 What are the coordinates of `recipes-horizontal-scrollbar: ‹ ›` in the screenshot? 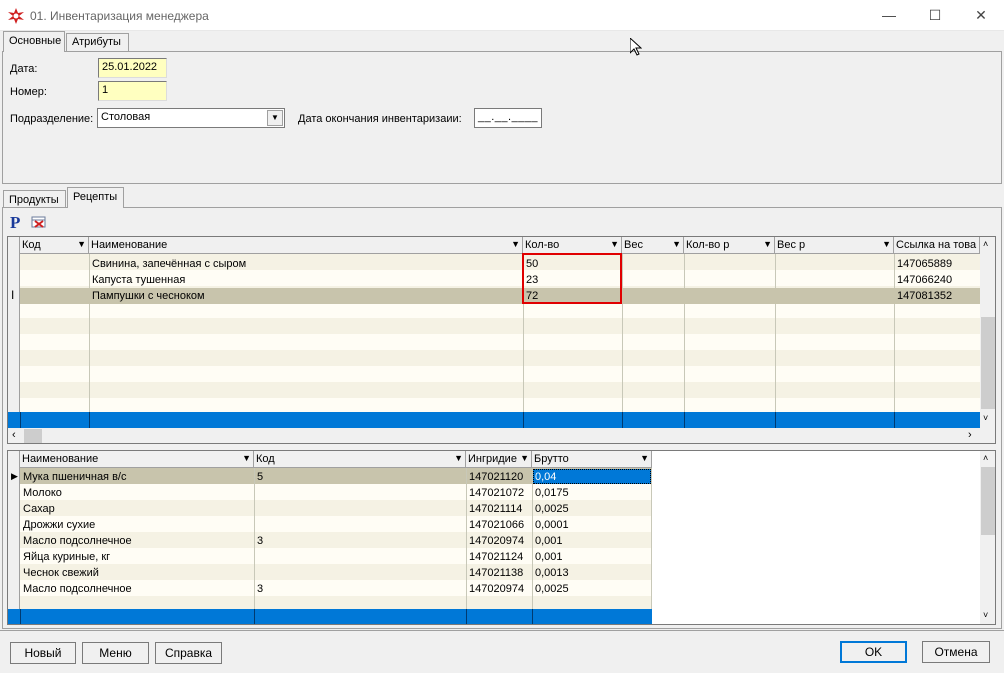 It's located at (501, 435).